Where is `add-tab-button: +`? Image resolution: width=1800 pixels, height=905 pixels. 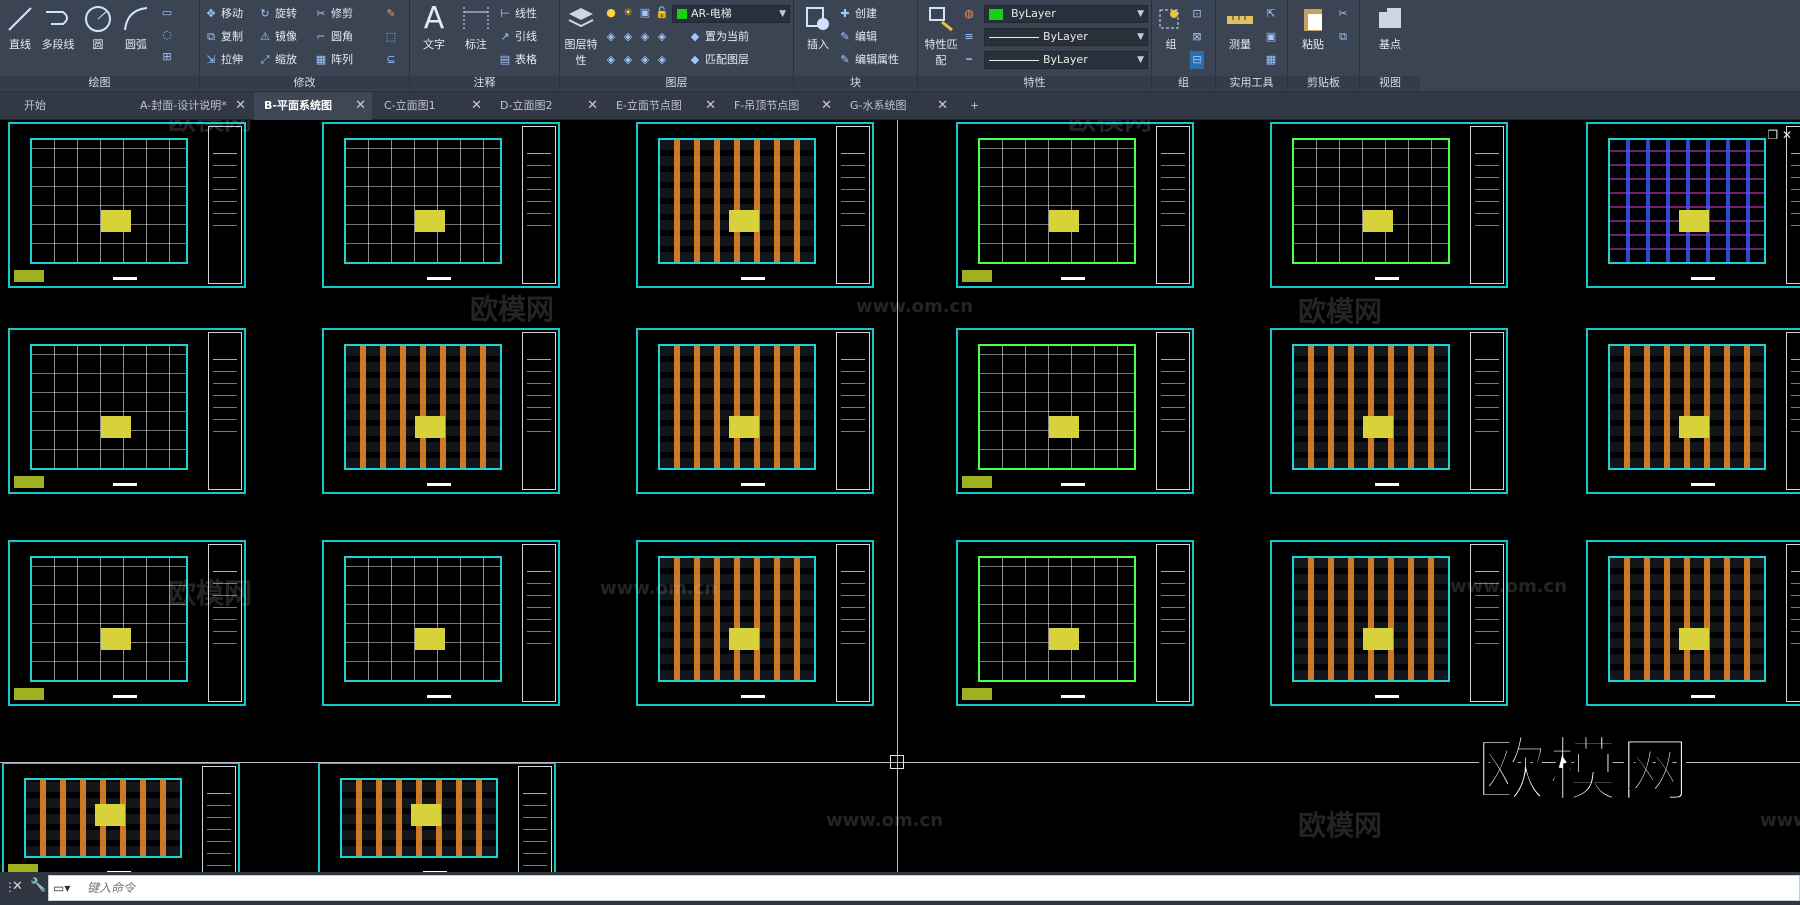
add-tab-button: + is located at coordinates (974, 106).